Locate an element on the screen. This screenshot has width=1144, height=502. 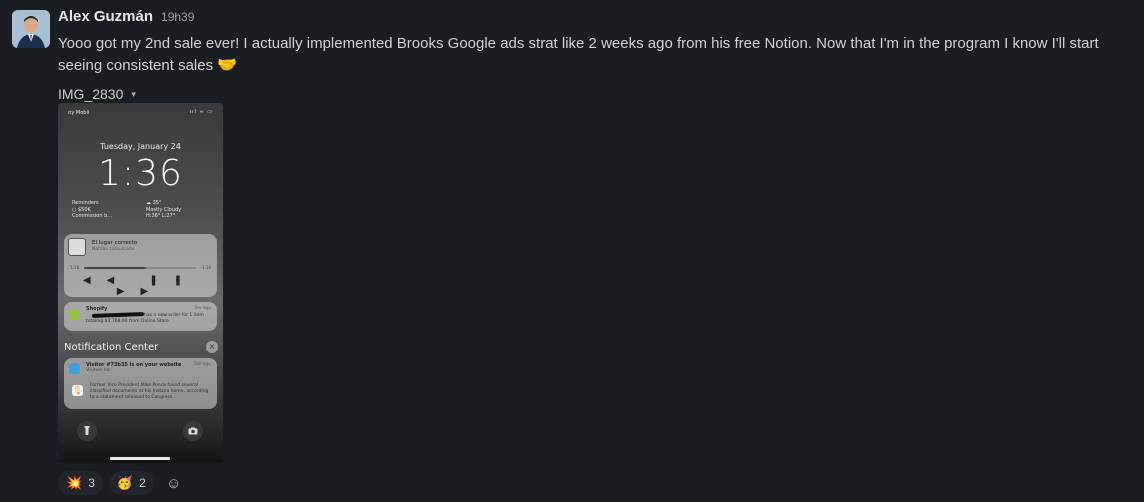
album-art is located at coordinates (77, 247).